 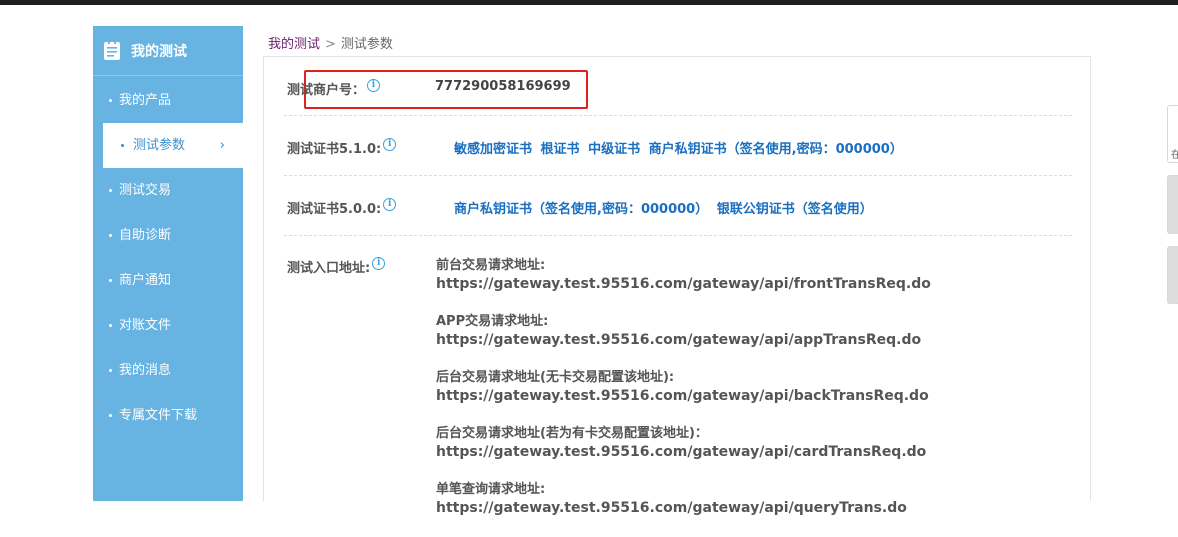 I want to click on widget-label: 在, so click(x=1174, y=155).